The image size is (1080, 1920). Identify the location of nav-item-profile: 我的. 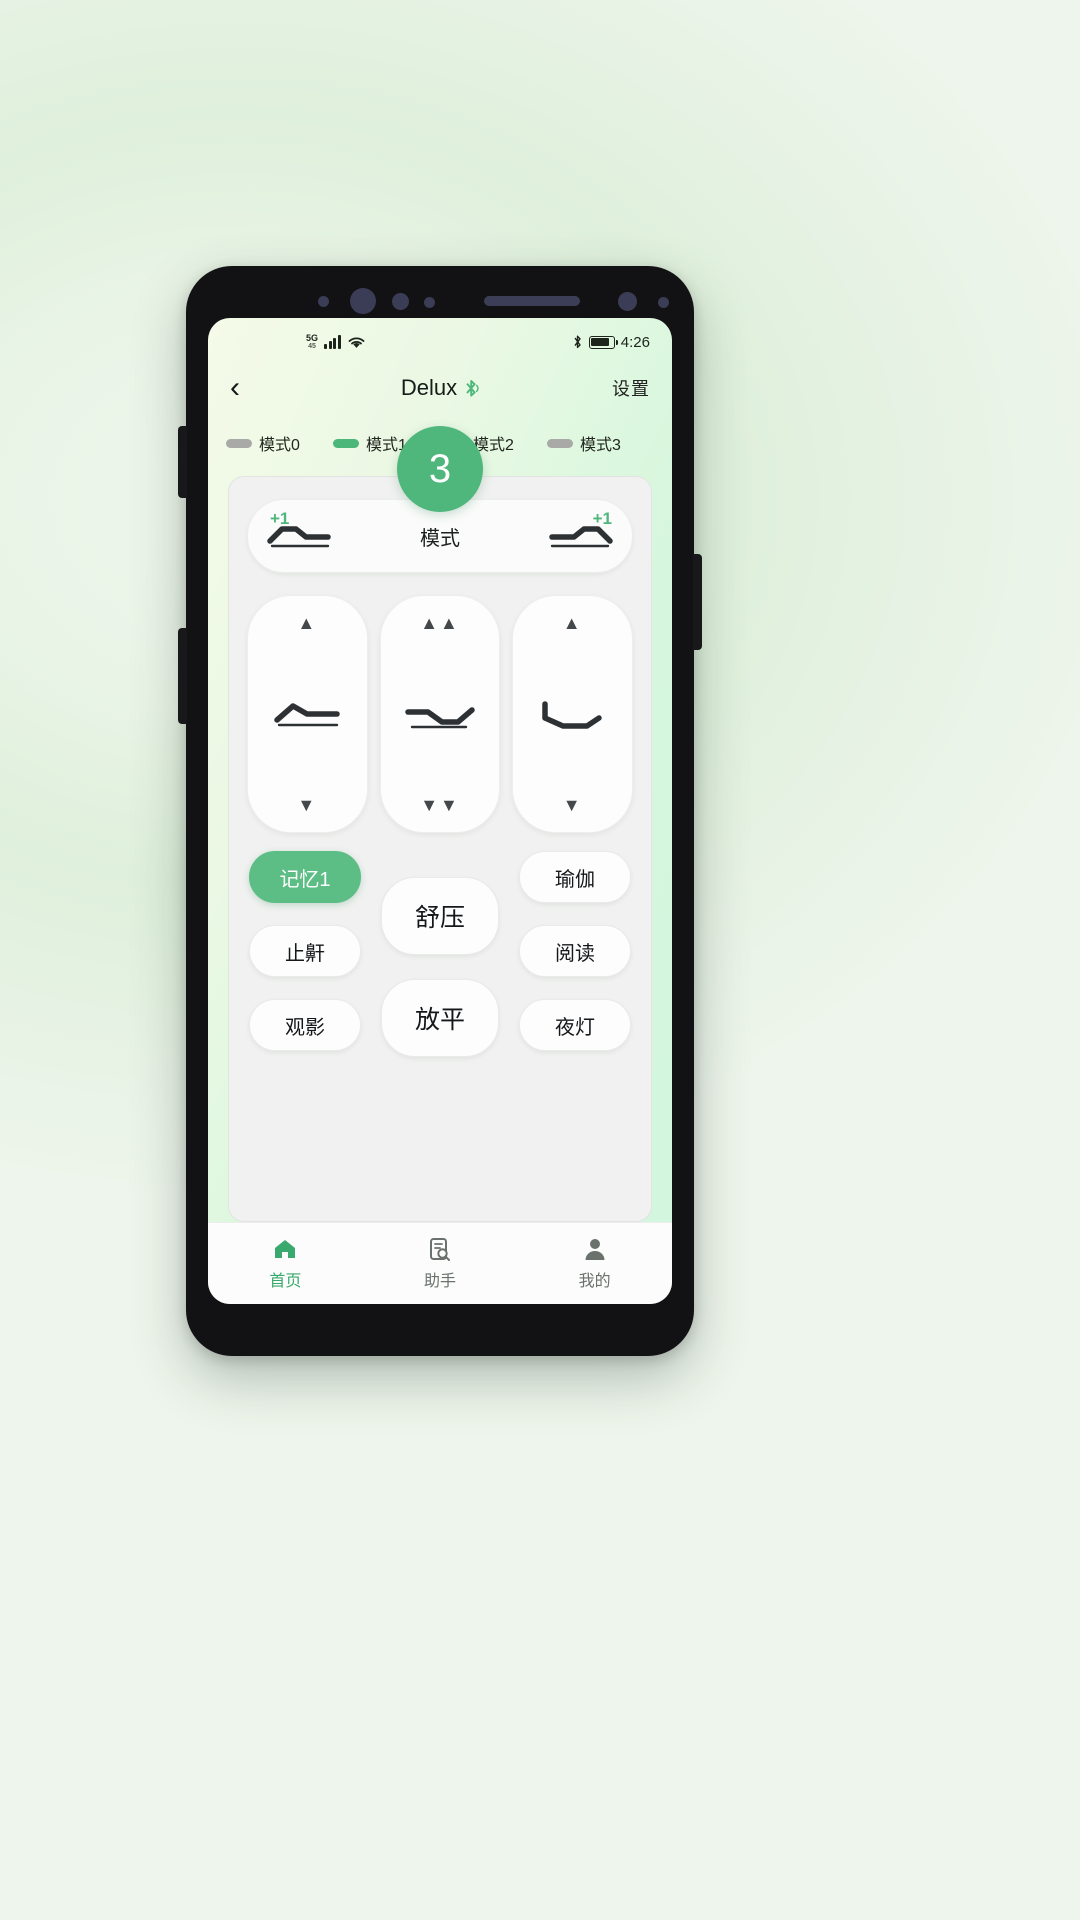
(594, 1263).